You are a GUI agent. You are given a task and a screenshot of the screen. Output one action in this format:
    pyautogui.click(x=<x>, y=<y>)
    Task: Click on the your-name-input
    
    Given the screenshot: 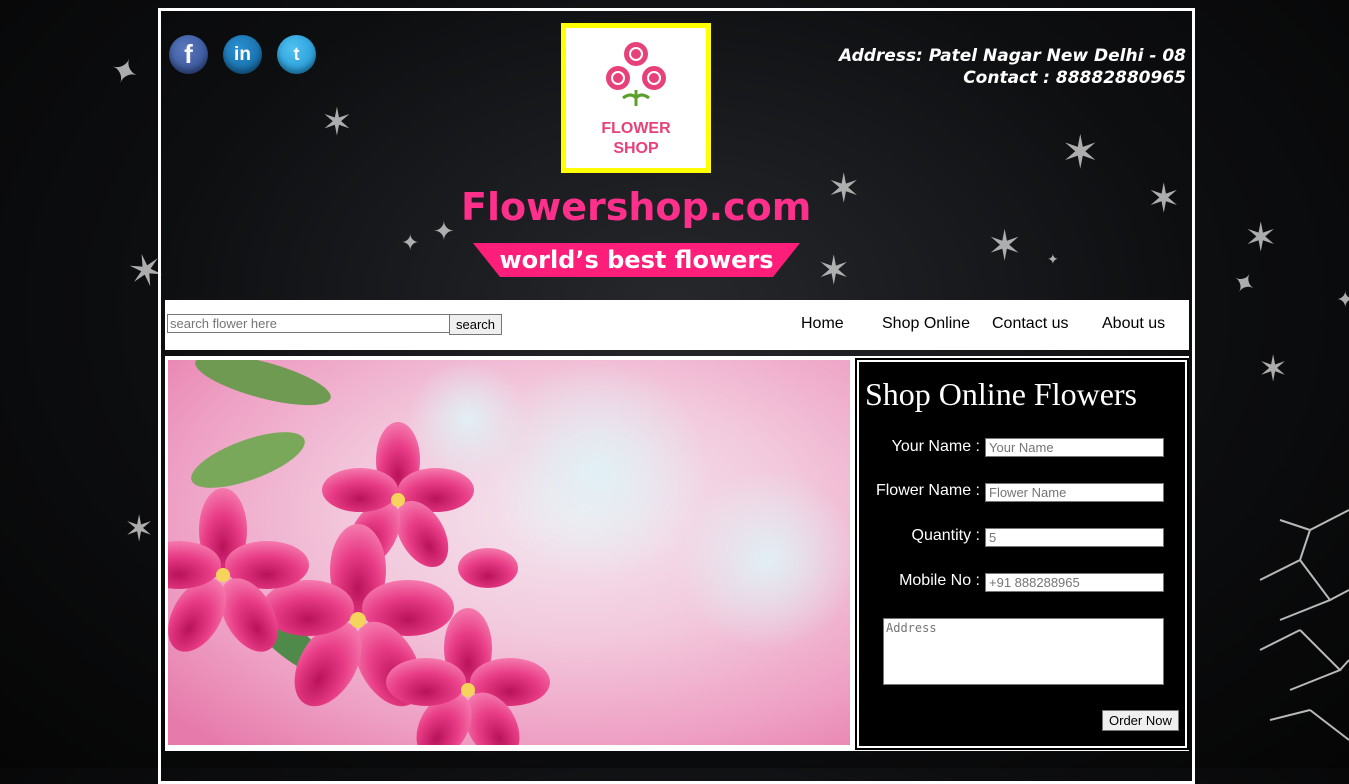 What is the action you would take?
    pyautogui.click(x=1074, y=447)
    